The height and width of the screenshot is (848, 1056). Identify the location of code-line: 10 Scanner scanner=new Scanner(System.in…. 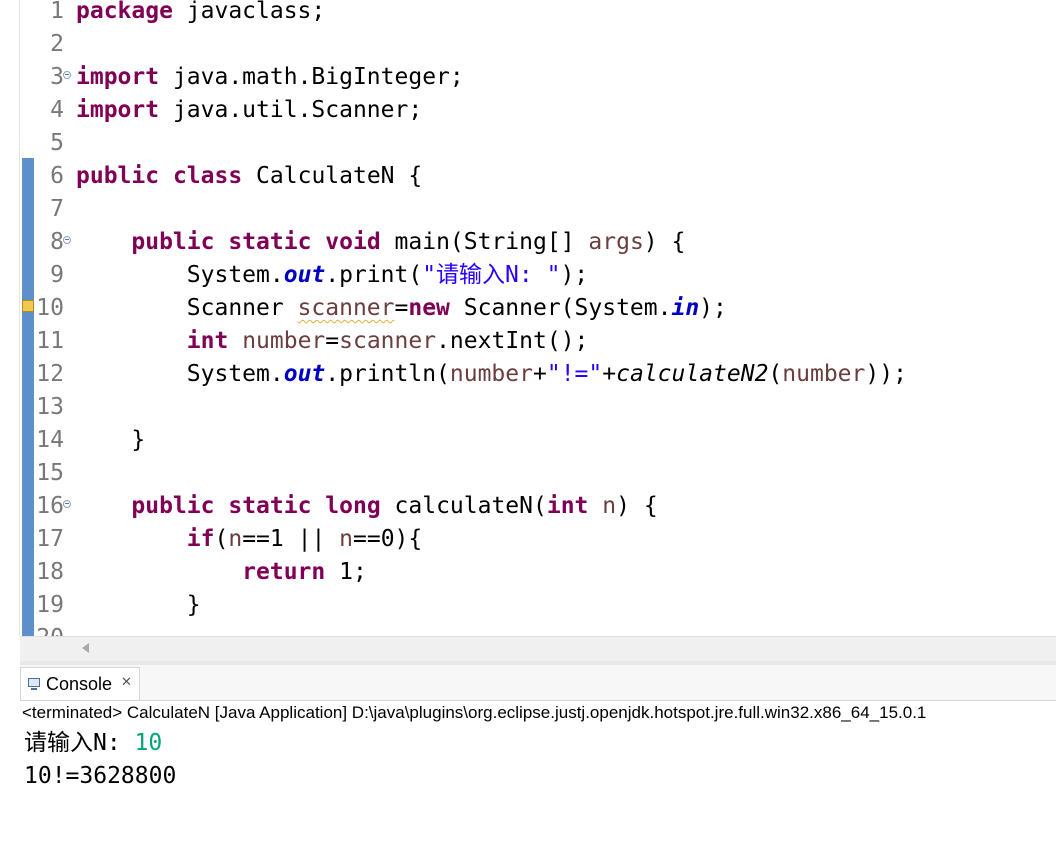
(528, 308).